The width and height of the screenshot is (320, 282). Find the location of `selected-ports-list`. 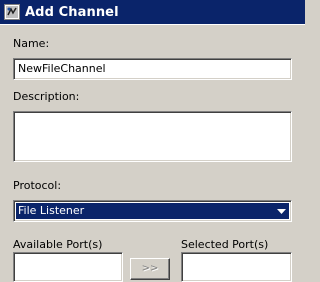

selected-ports-list is located at coordinates (236, 267).